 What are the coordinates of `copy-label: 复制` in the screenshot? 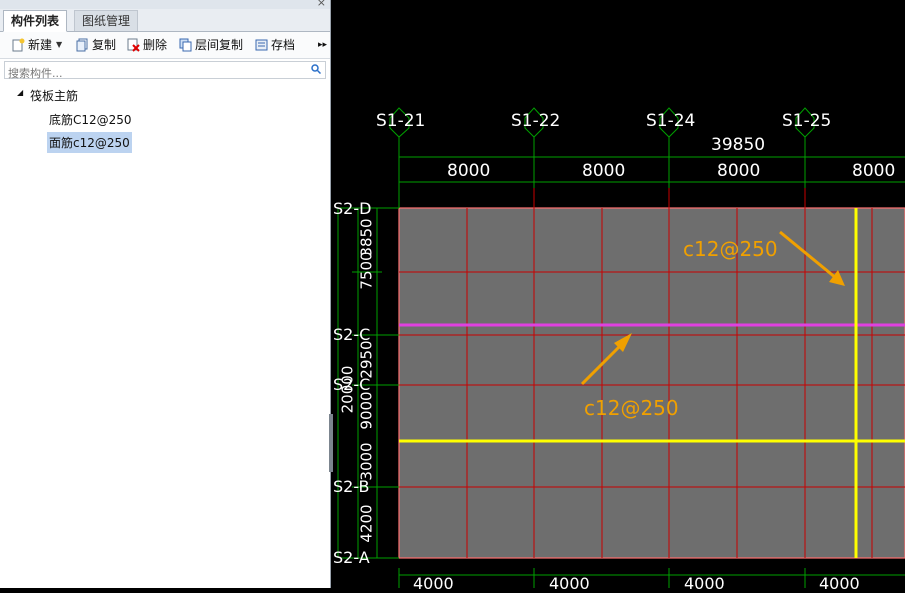 It's located at (104, 45).